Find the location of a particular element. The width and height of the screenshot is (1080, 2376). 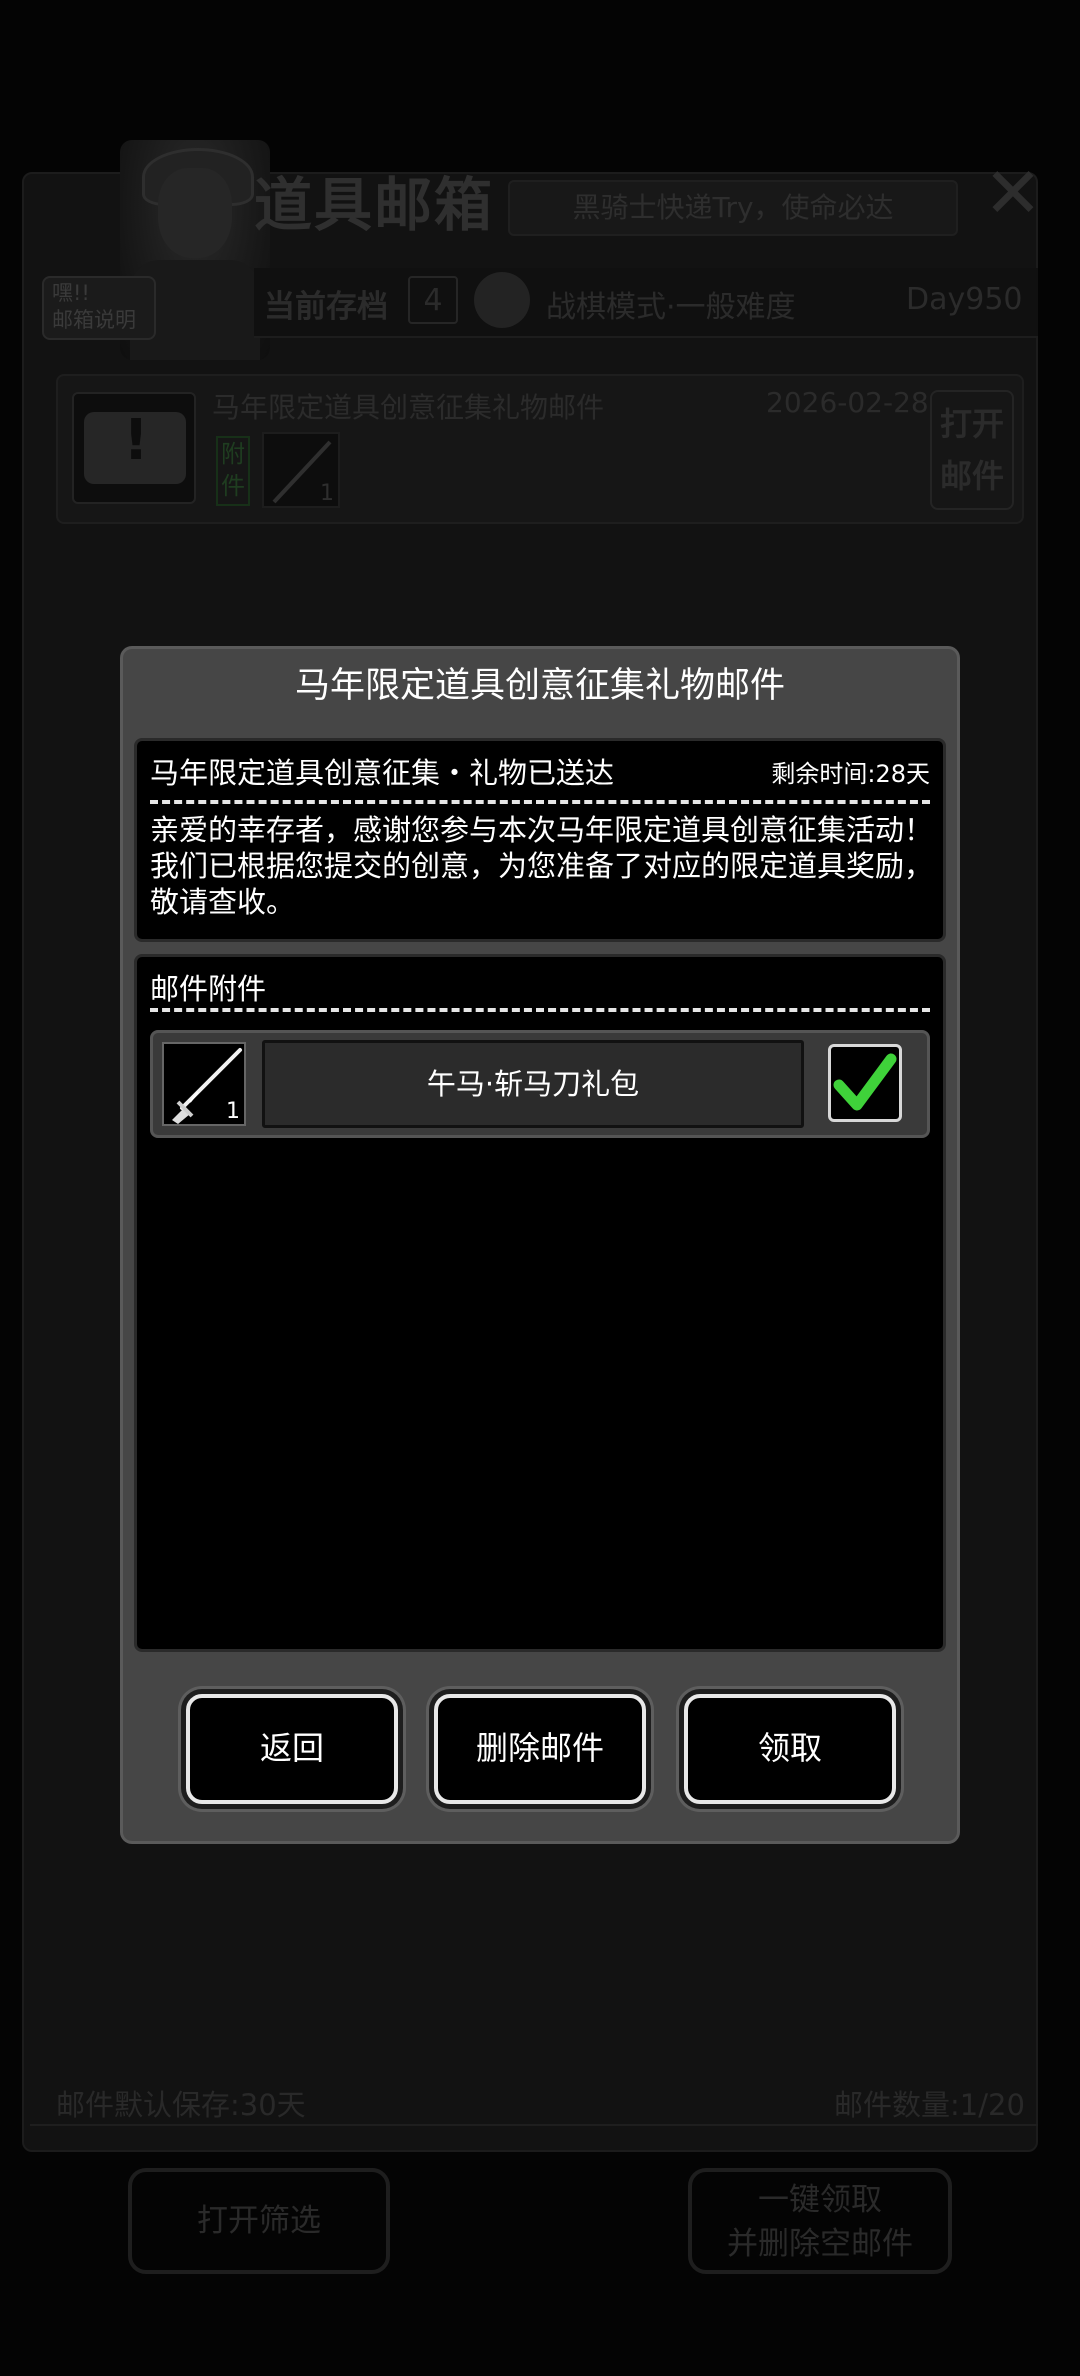

attachment-name: 午马·斩马刀礼包 is located at coordinates (533, 1084).